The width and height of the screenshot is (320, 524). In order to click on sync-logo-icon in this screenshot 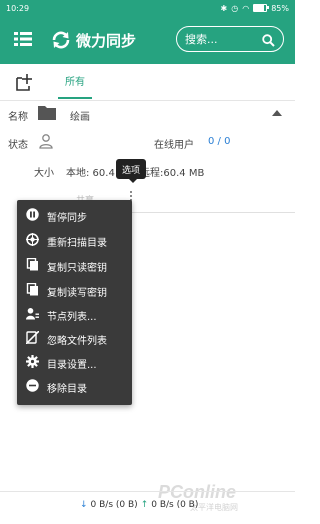, I will do `click(61, 40)`.